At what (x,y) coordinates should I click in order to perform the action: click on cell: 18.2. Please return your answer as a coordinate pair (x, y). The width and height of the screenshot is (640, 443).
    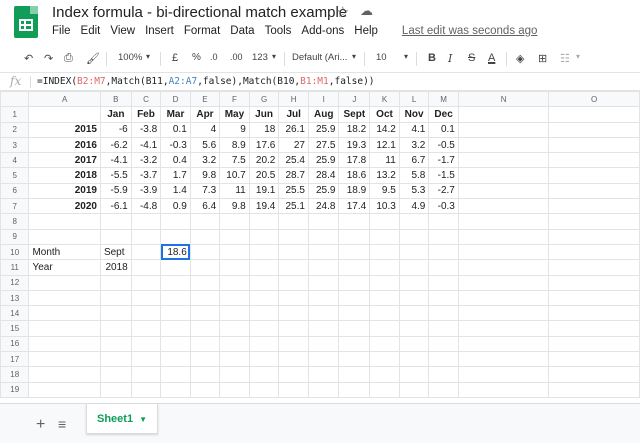
    Looking at the image, I should click on (354, 129).